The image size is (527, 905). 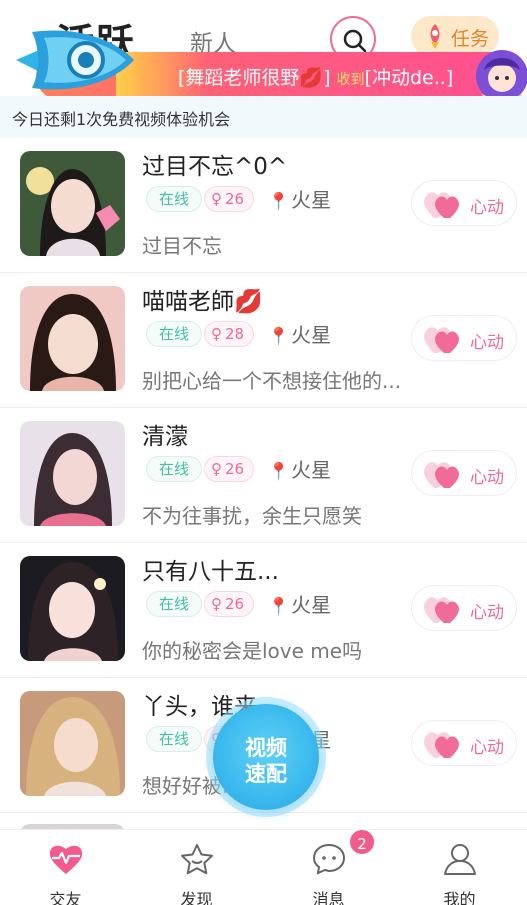 I want to click on star-icon, so click(x=197, y=859).